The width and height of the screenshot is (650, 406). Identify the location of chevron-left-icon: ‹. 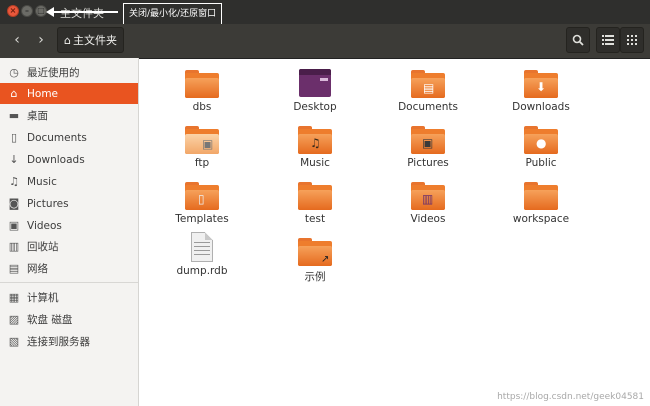
(17, 40).